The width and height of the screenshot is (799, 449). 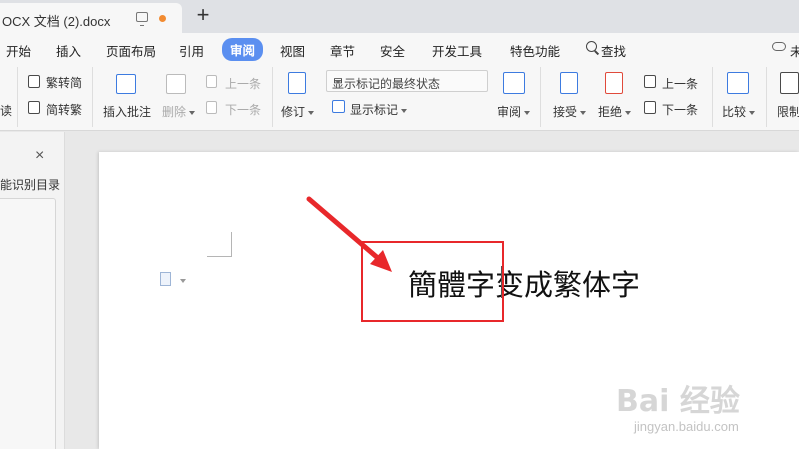 What do you see at coordinates (686, 426) in the screenshot?
I see `watermark-url: jingyan.baidu.com` at bounding box center [686, 426].